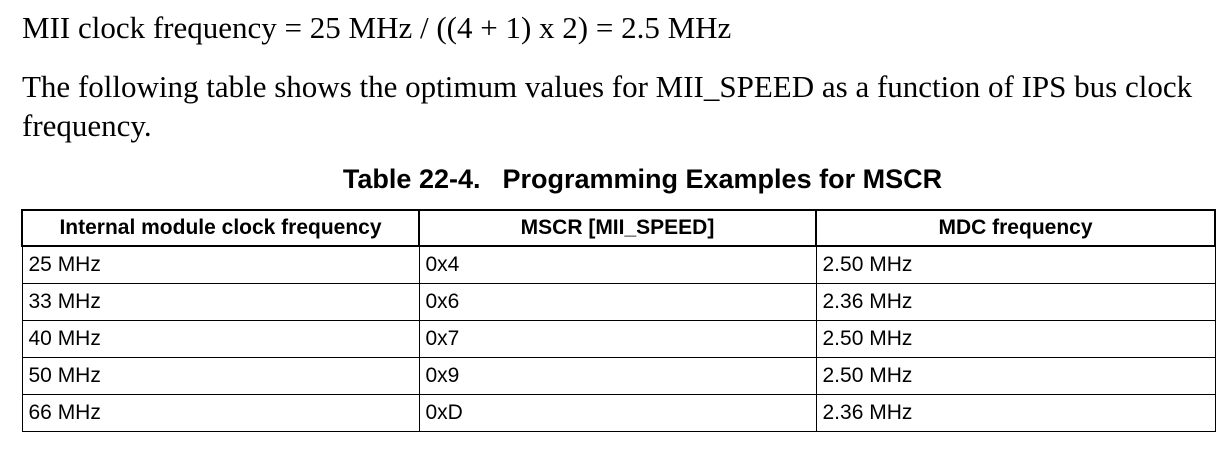 The image size is (1230, 455). Describe the element at coordinates (1015, 228) in the screenshot. I see `header-mdc-frequency: MDC frequency` at that location.